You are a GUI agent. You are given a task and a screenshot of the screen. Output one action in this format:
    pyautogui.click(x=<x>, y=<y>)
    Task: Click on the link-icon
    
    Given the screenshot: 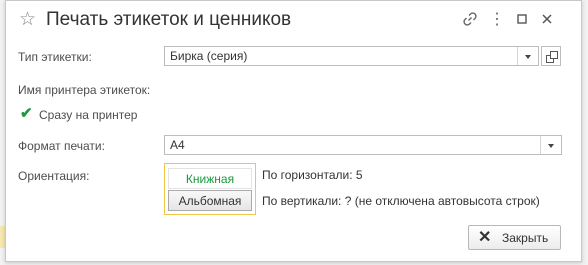 What is the action you would take?
    pyautogui.click(x=470, y=20)
    